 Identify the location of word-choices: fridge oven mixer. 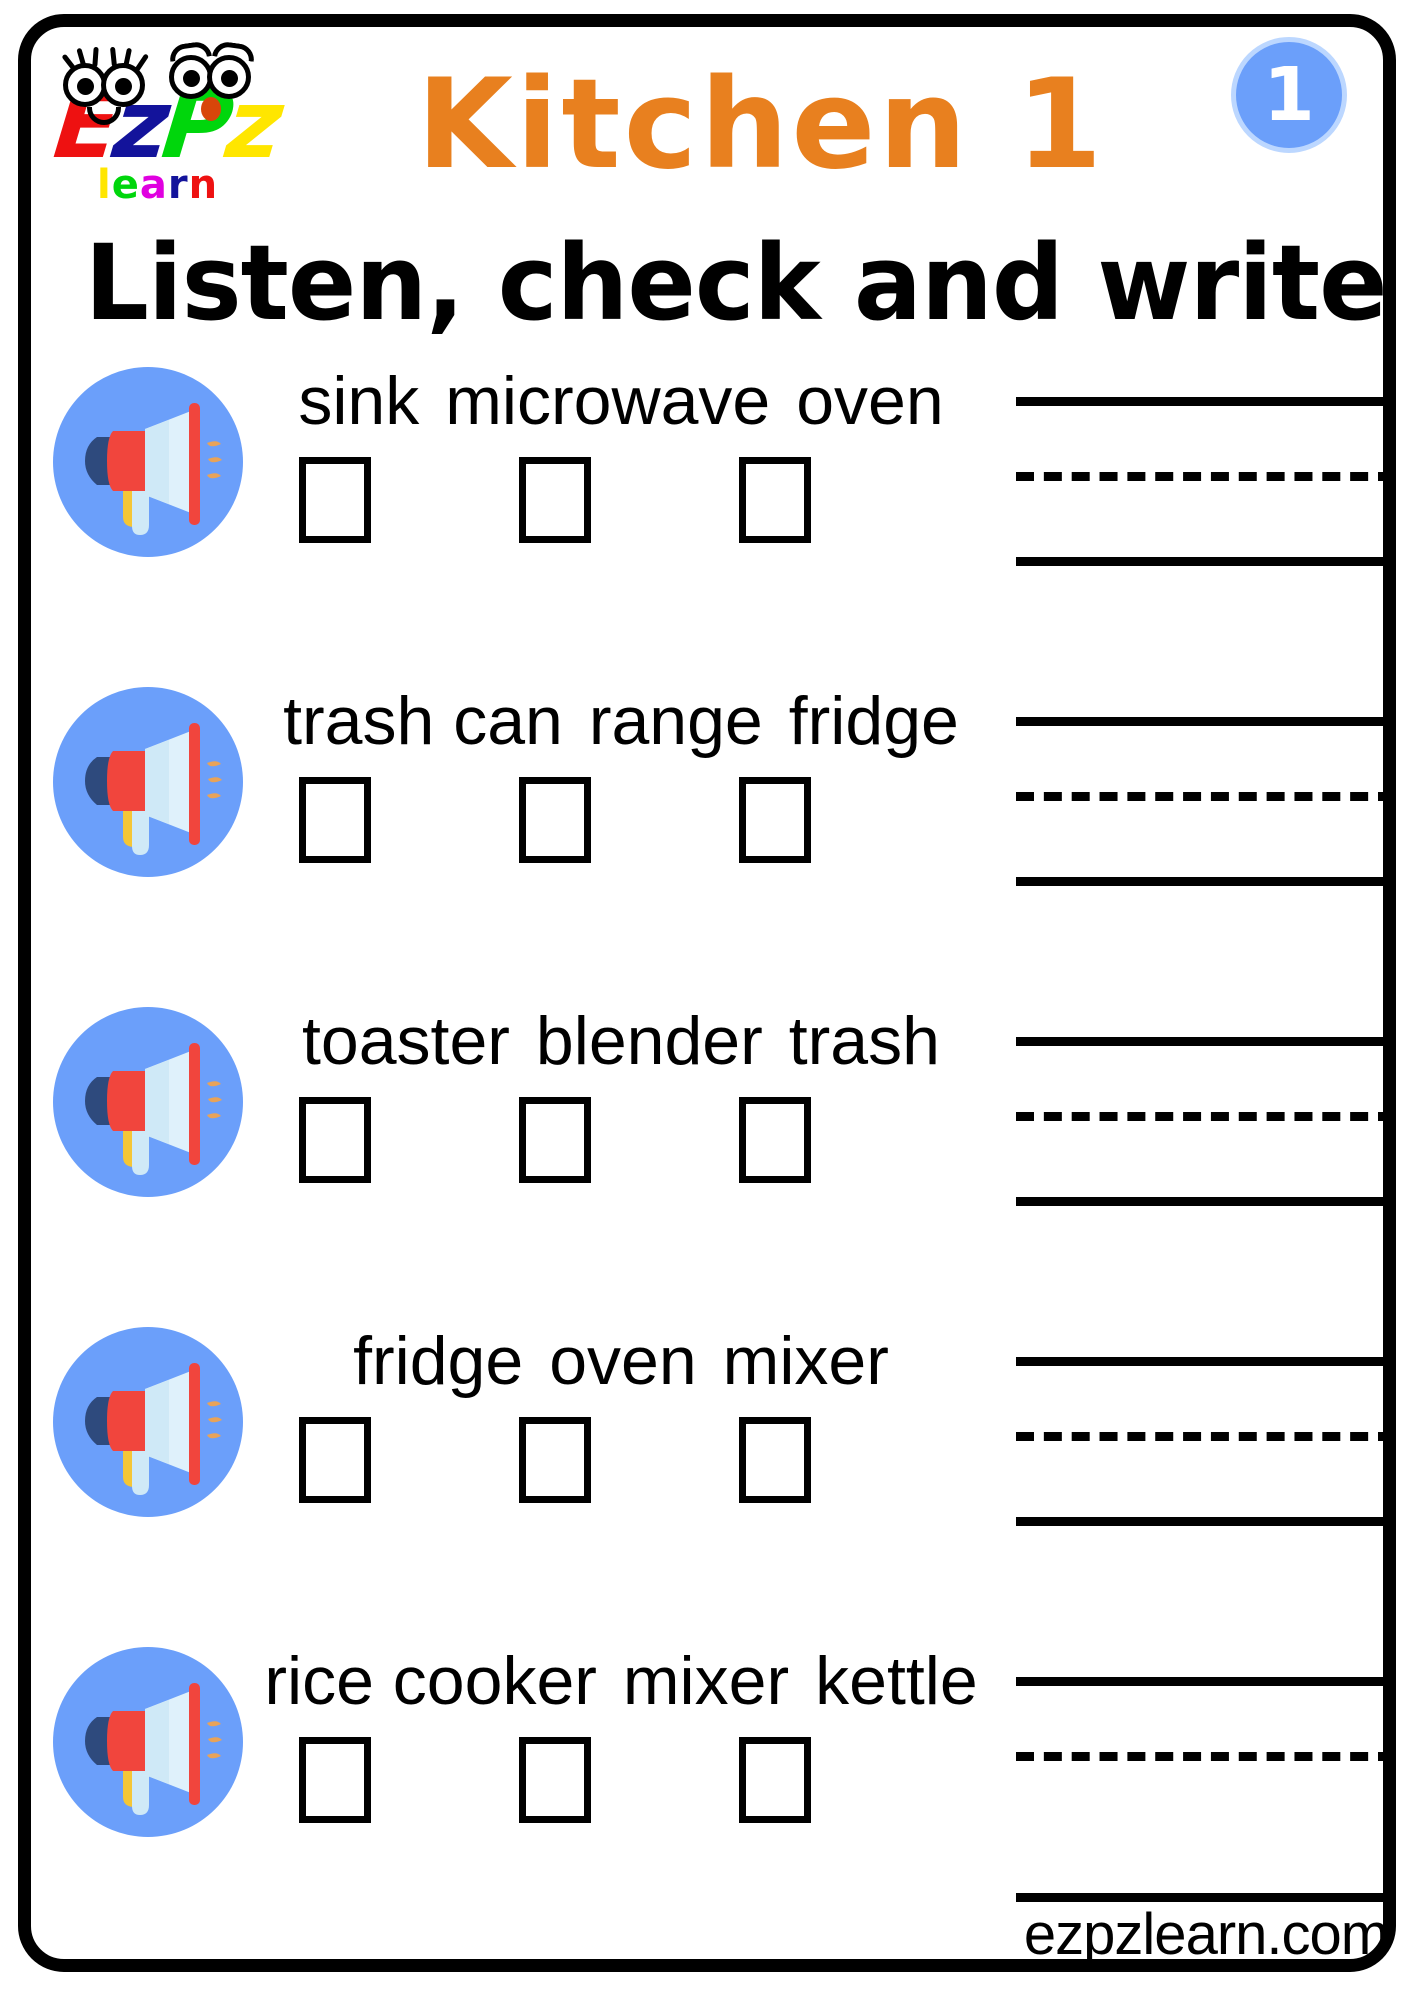
(621, 1358).